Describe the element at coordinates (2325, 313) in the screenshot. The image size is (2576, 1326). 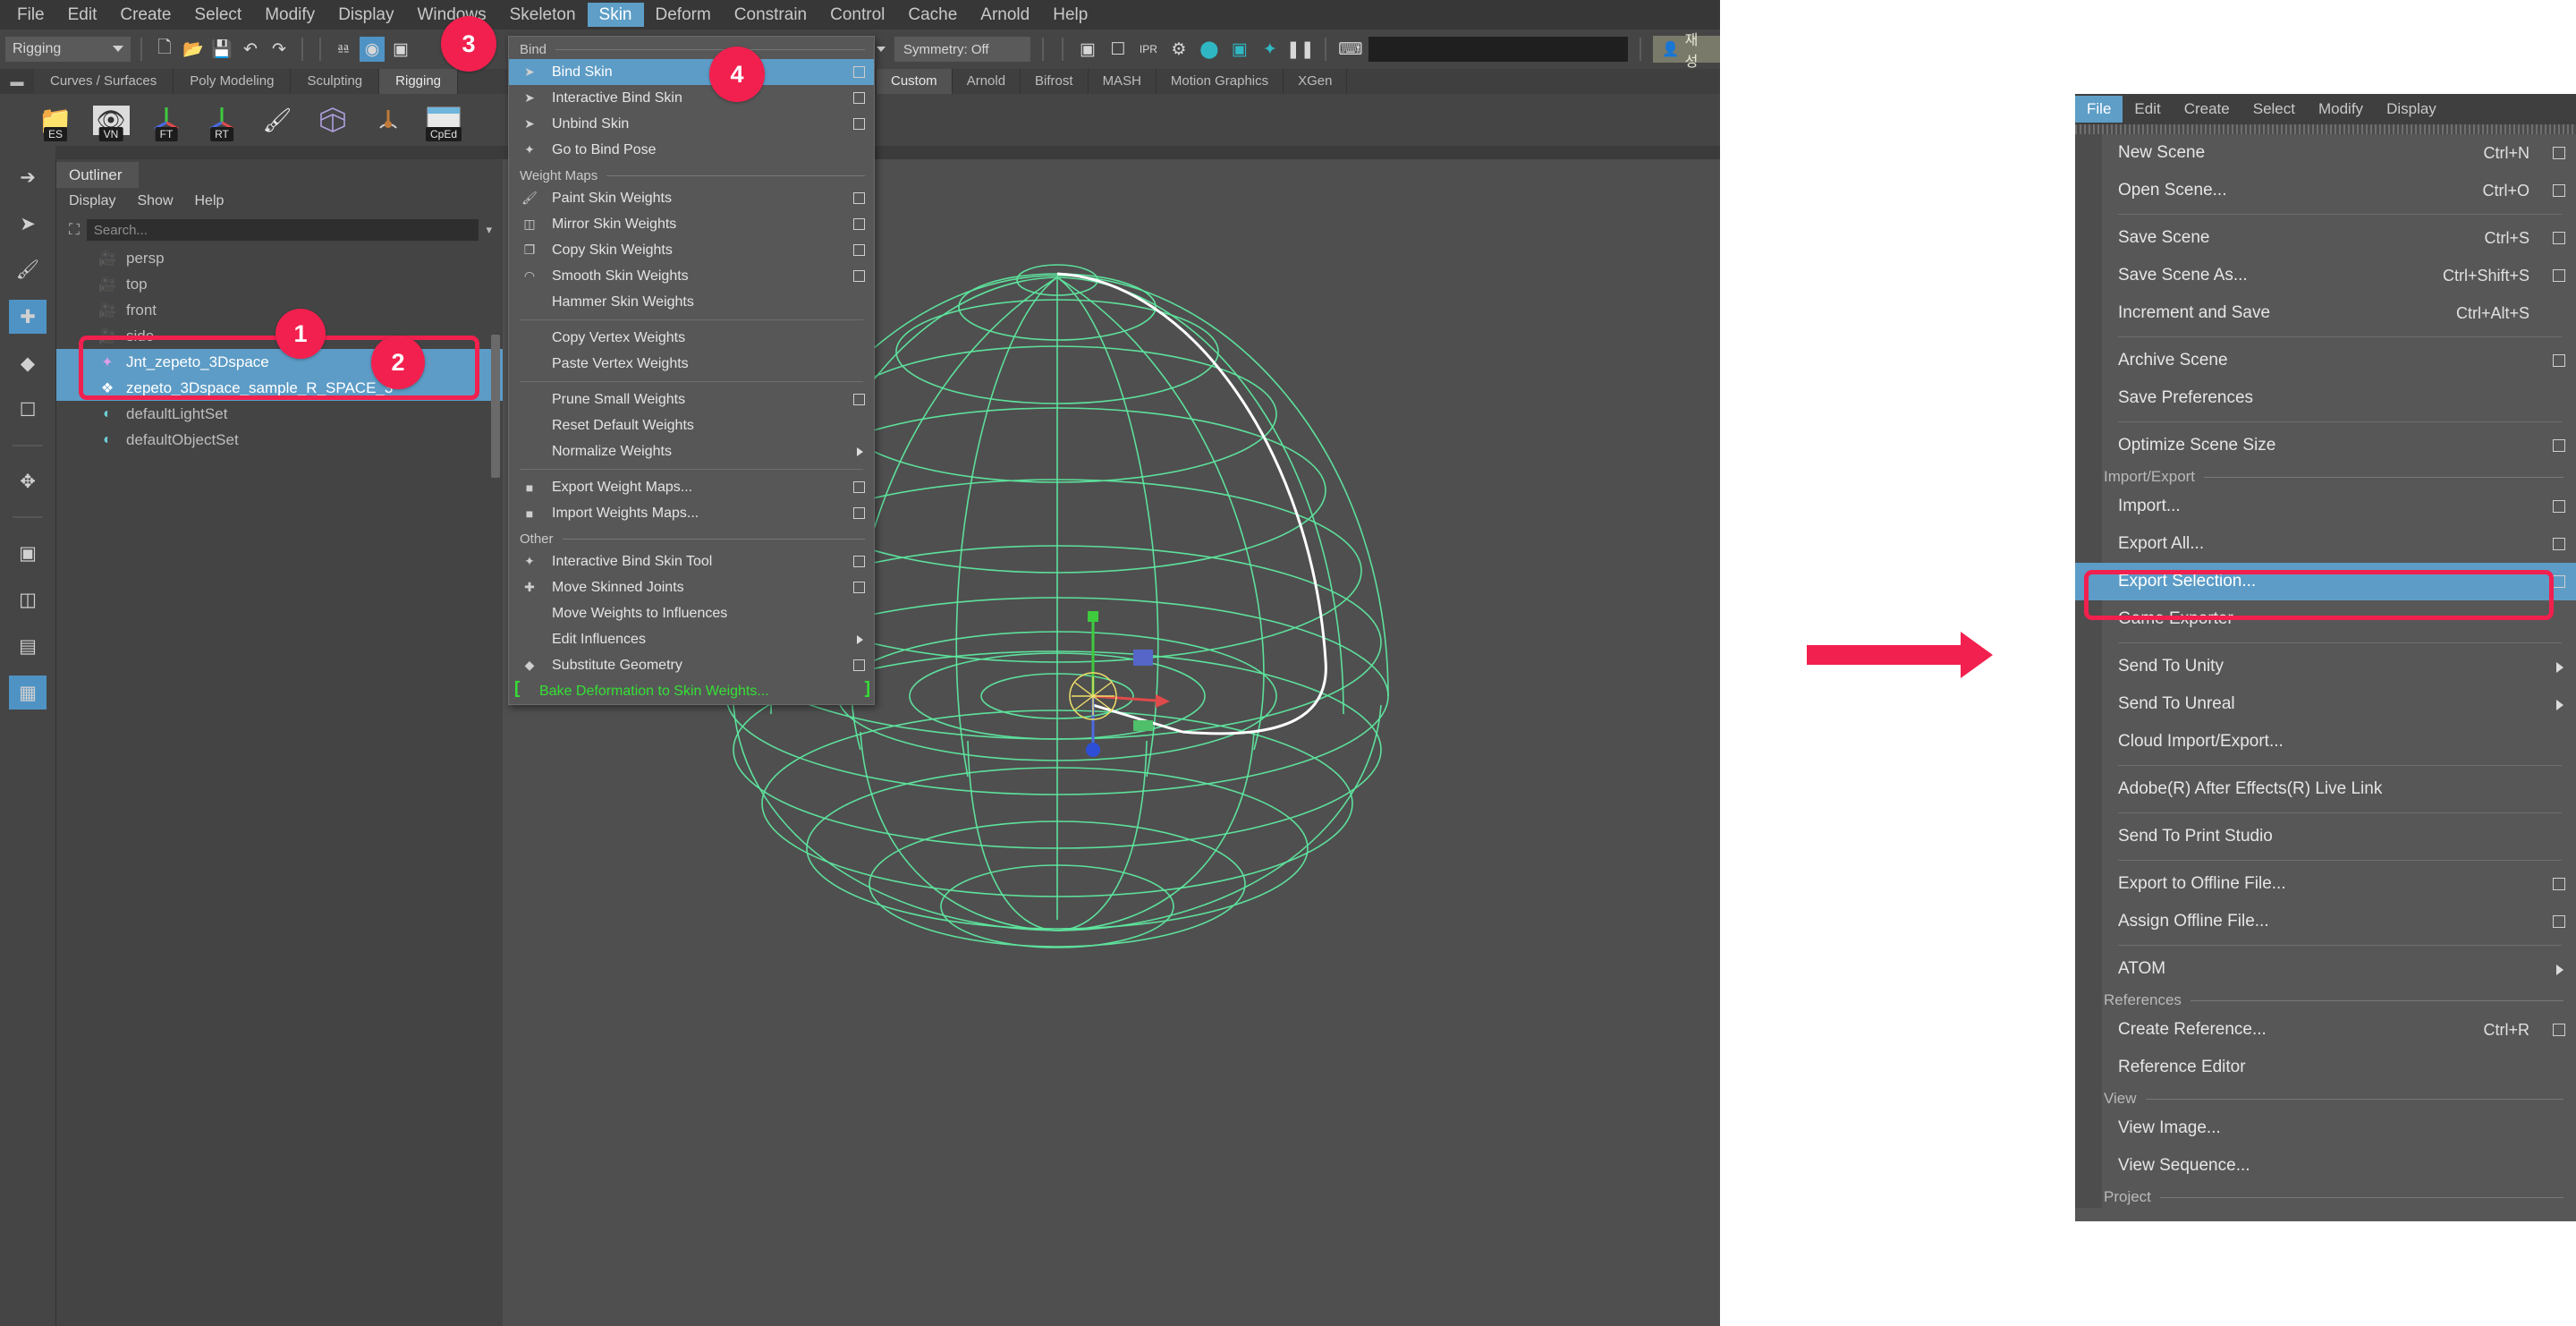
I see `file-menu-item-increment-and-save: Increment and Save Ctrl+Alt+S` at that location.